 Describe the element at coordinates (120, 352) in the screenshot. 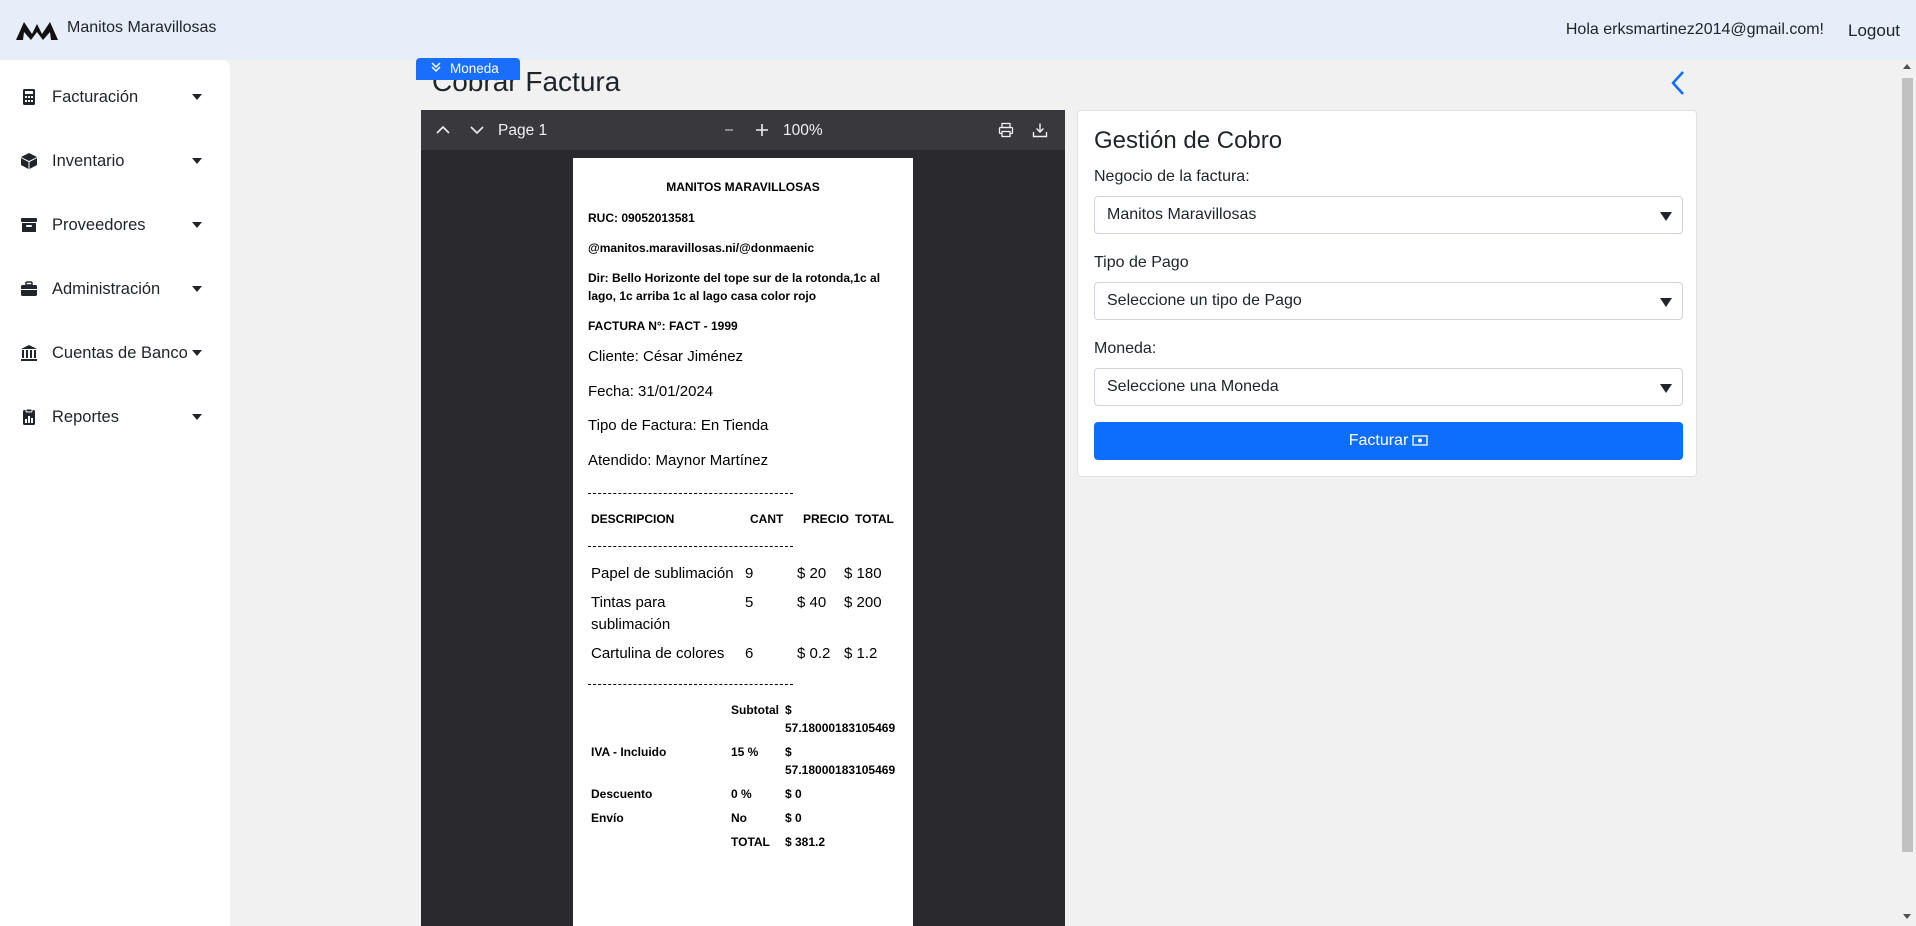

I see `sidebar-item-label: Cuentas de Banco` at that location.